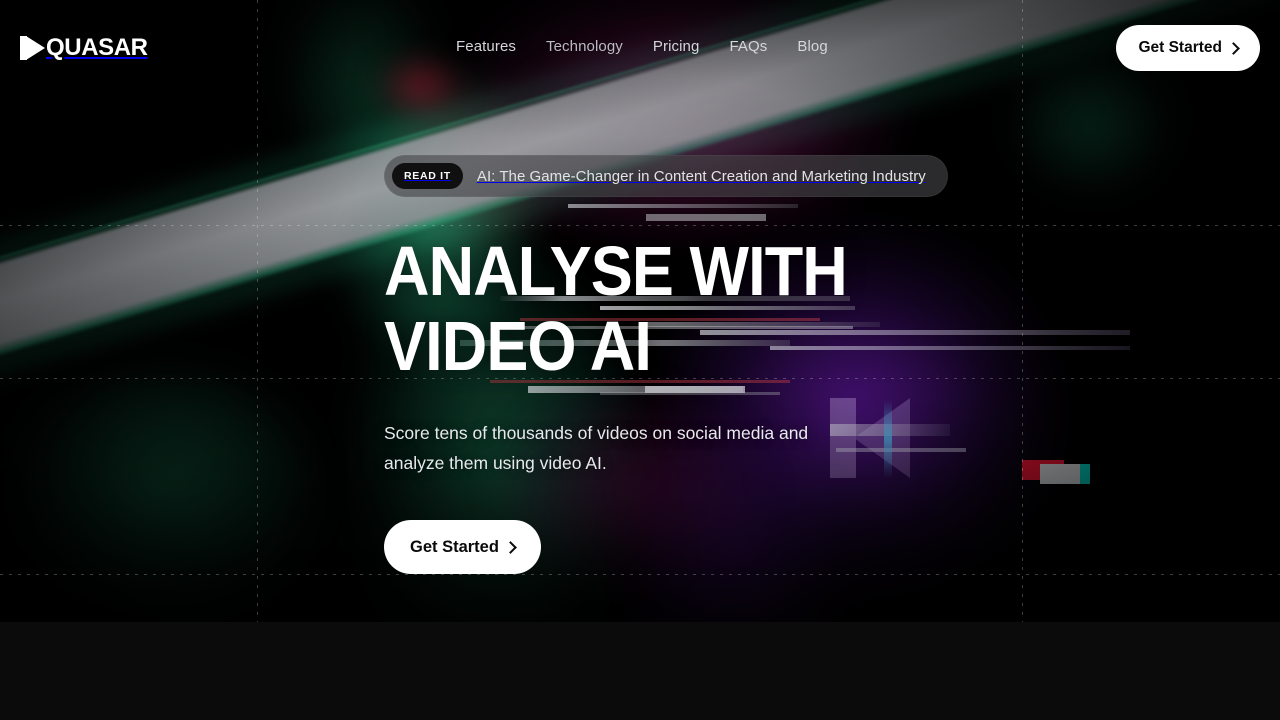  I want to click on nav-item-features: Features, so click(486, 46).